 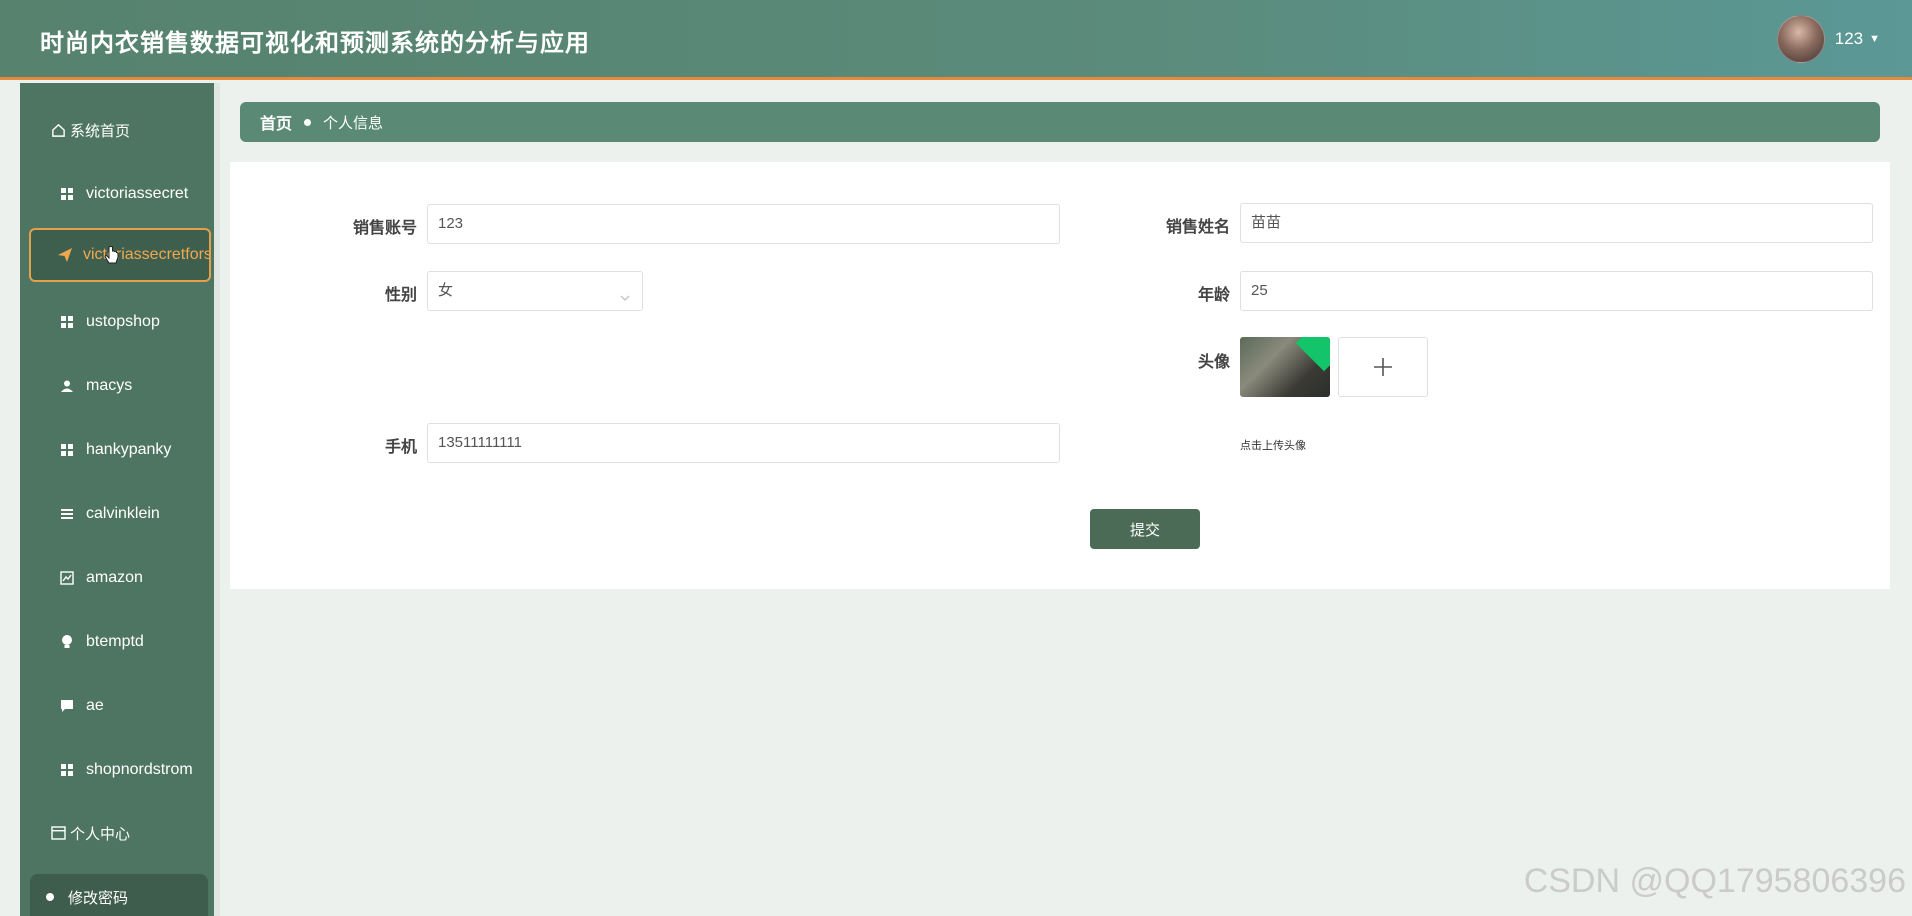 I want to click on sidebar-item-label: 系统首页, so click(x=100, y=131).